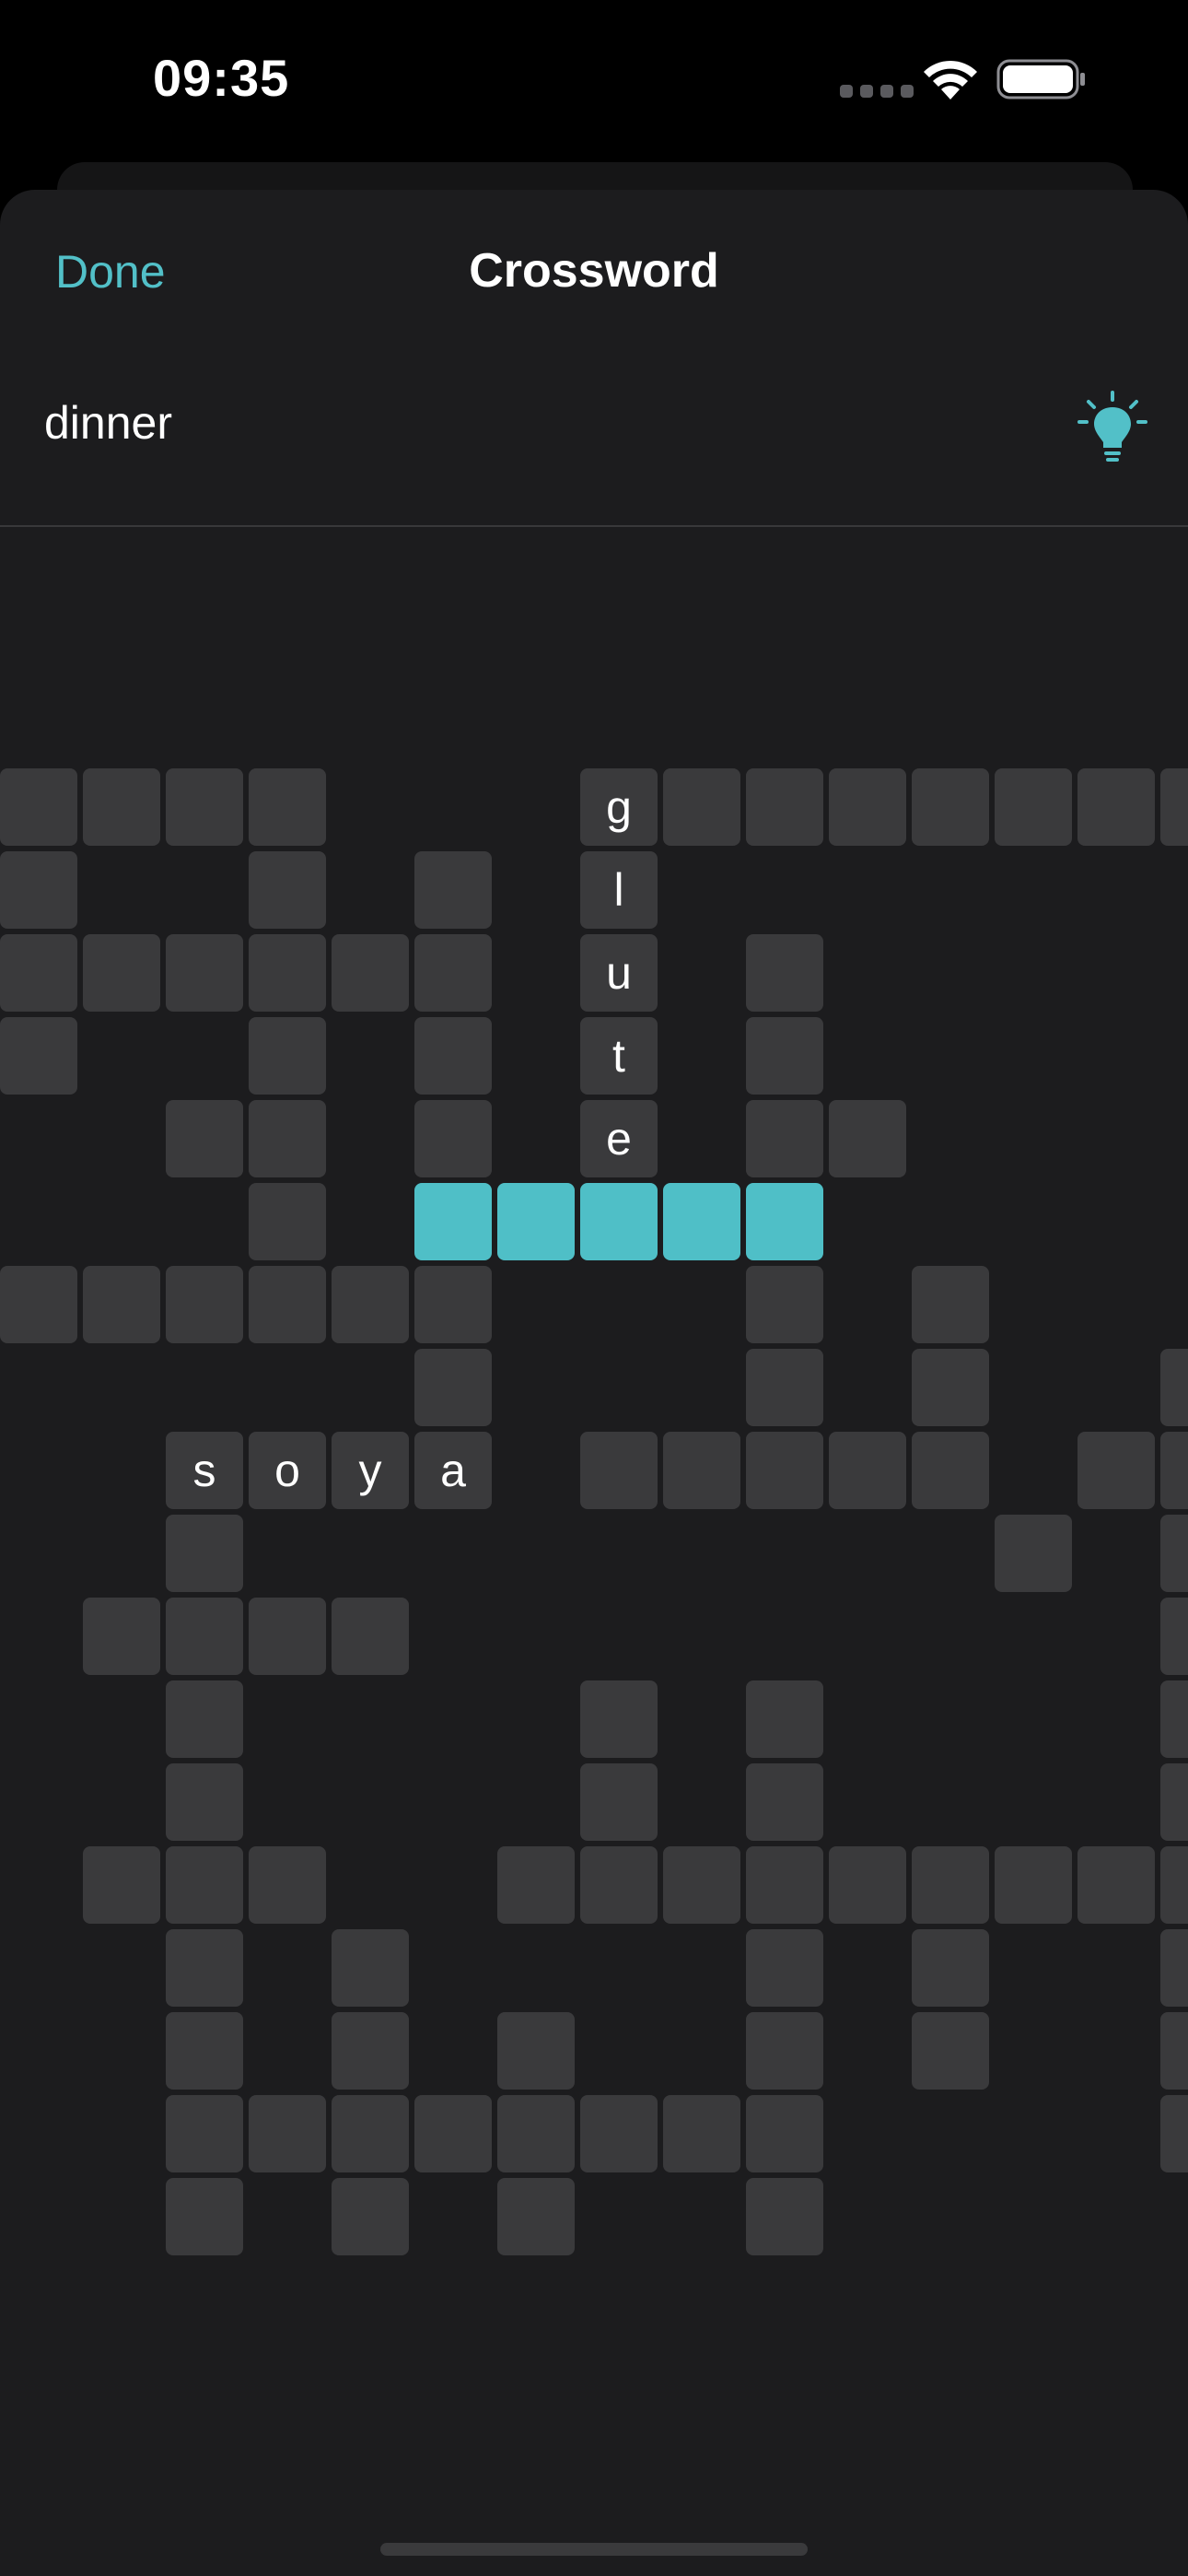 The width and height of the screenshot is (1188, 2576). What do you see at coordinates (619, 1138) in the screenshot?
I see `grid-cell: e` at bounding box center [619, 1138].